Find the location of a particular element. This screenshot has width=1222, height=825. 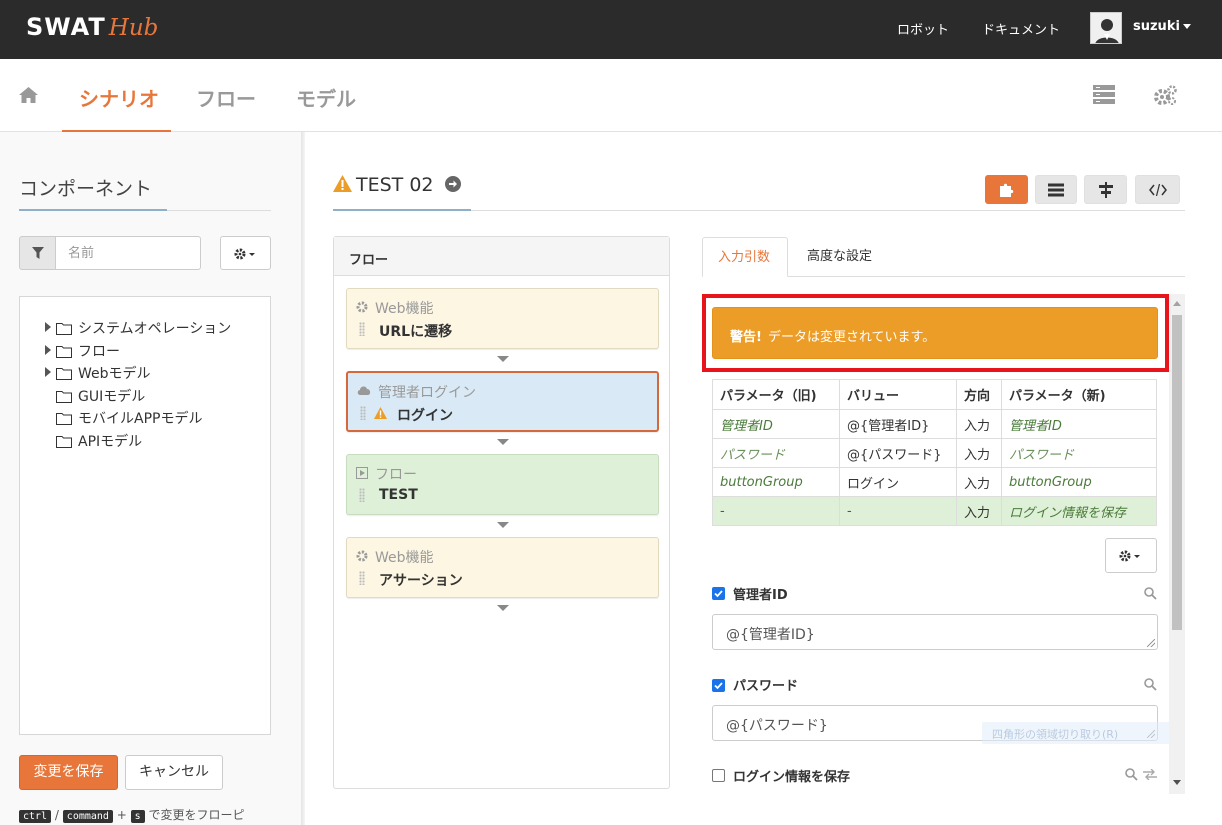

component-search-input is located at coordinates (128, 253).